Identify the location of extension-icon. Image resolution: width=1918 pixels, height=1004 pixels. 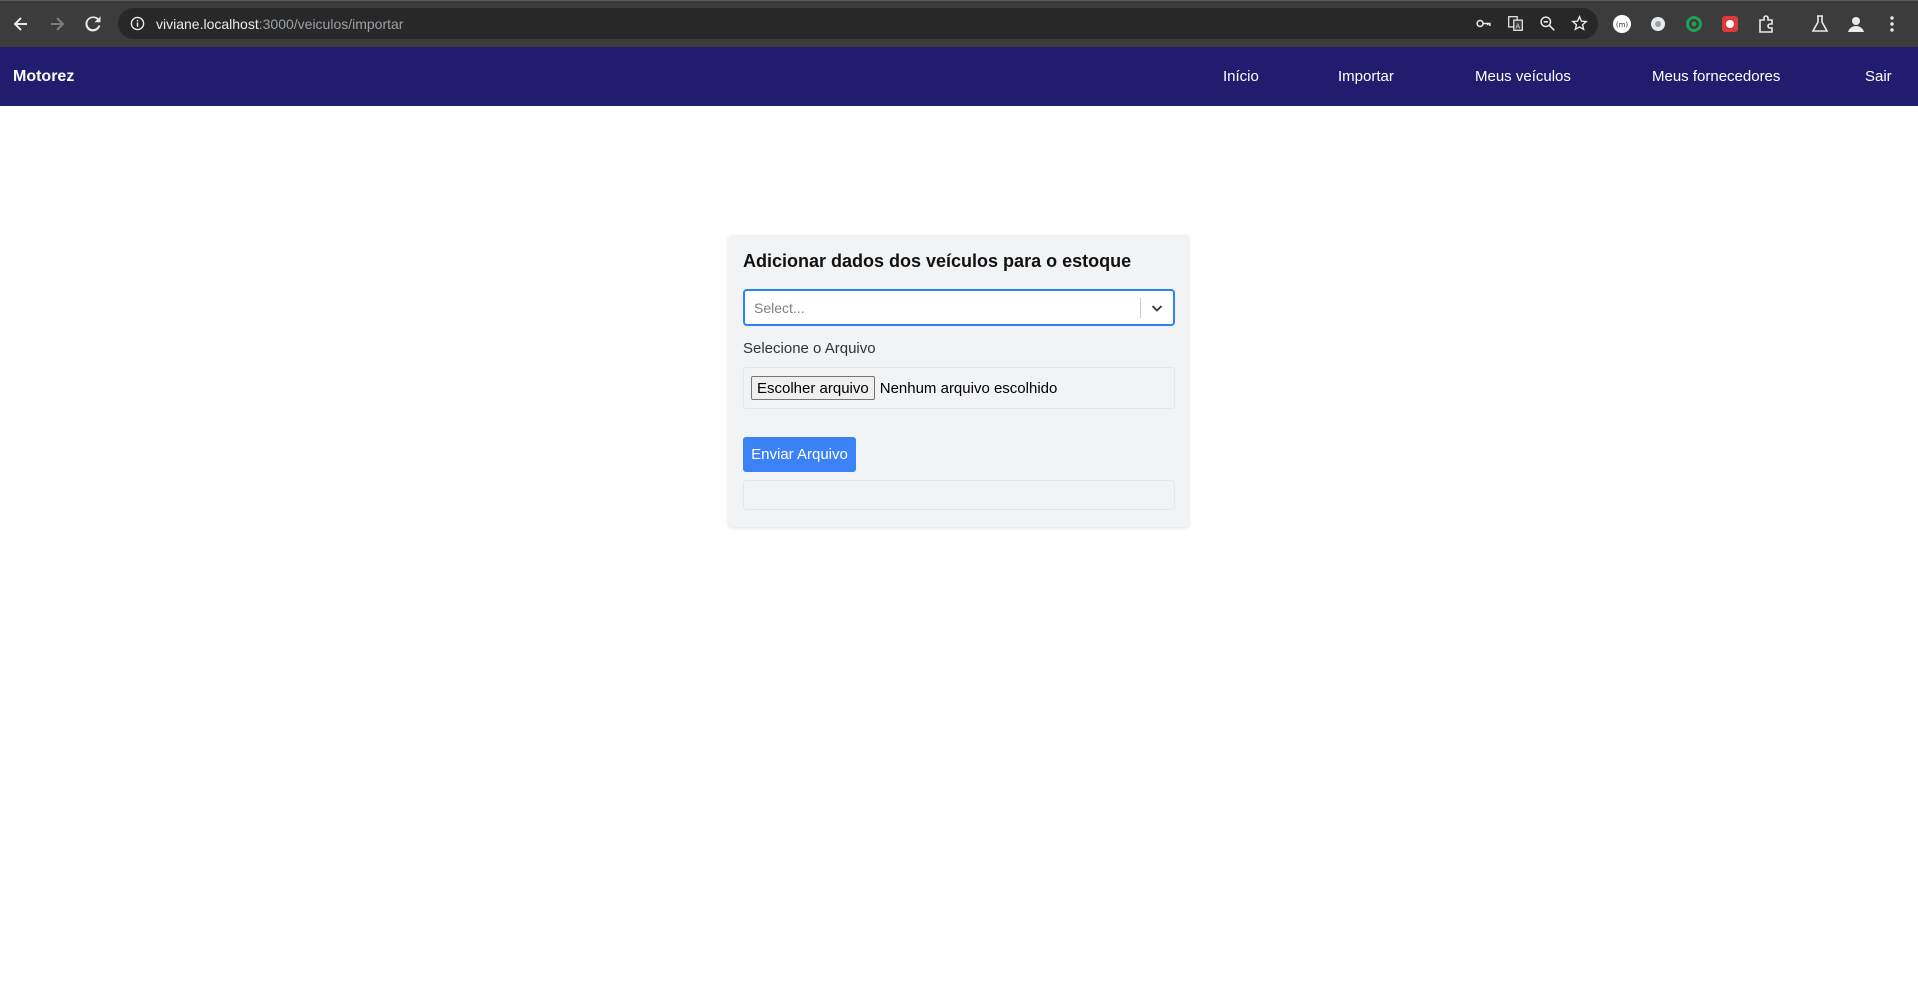
(1766, 24).